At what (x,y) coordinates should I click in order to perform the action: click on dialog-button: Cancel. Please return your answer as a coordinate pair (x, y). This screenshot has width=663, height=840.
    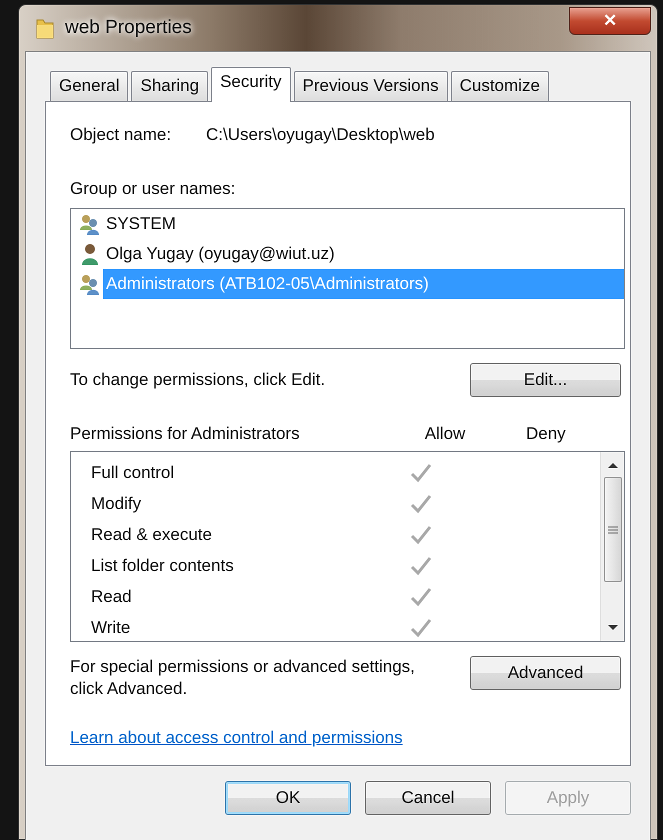
    Looking at the image, I should click on (428, 798).